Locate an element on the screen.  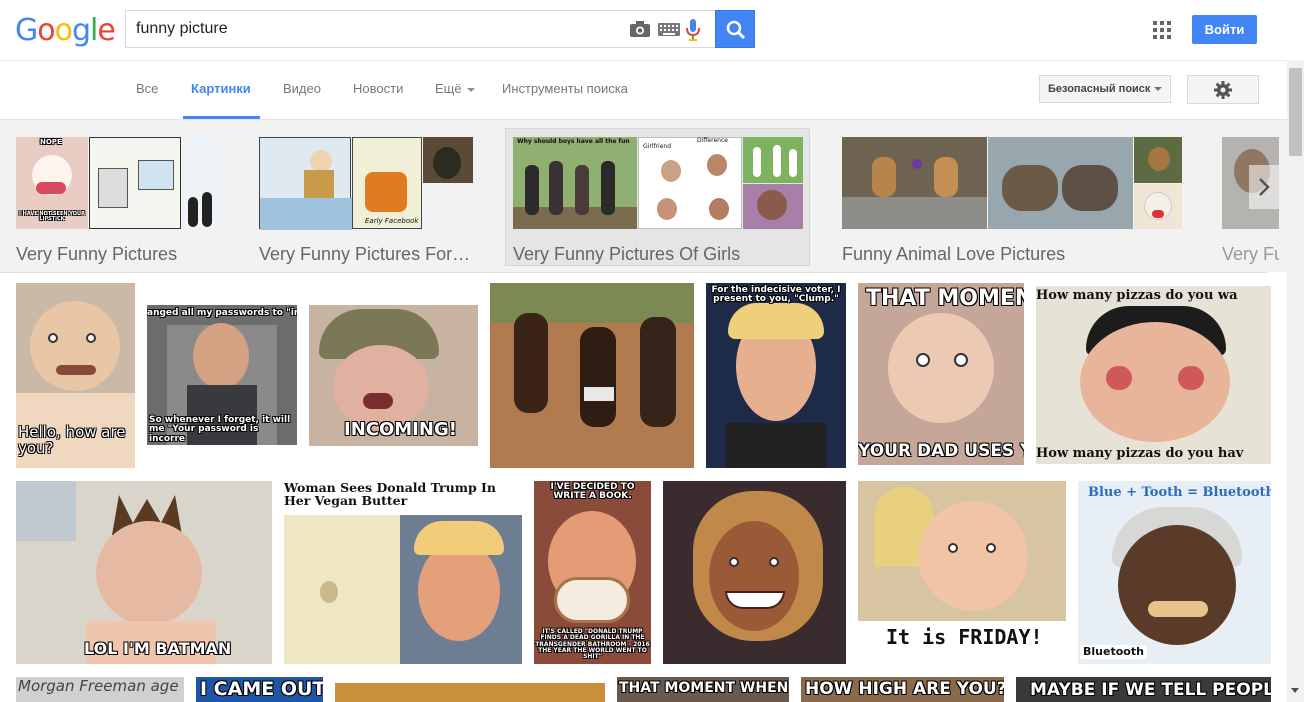
chevron-right-icon is located at coordinates (1264, 187).